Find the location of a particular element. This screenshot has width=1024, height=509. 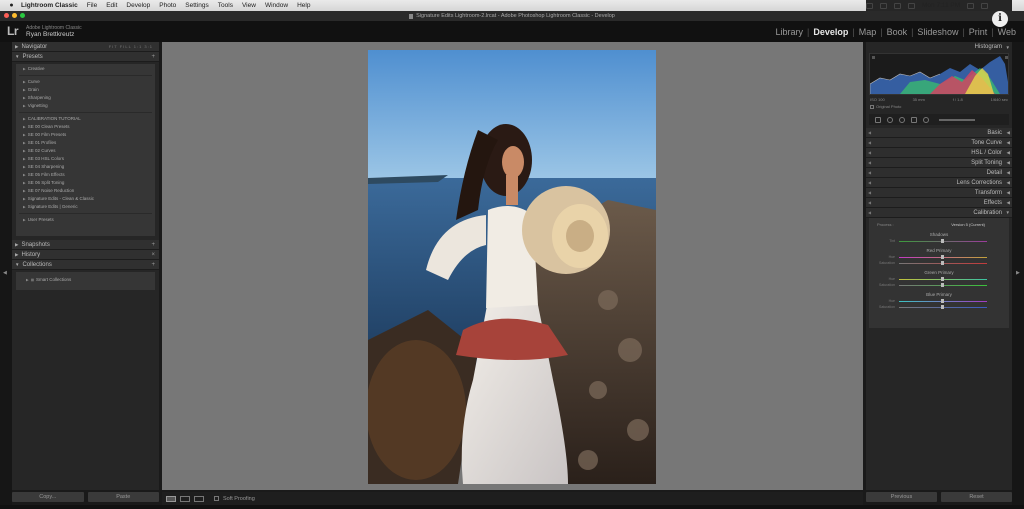

close-window-icon is located at coordinates (6, 15).